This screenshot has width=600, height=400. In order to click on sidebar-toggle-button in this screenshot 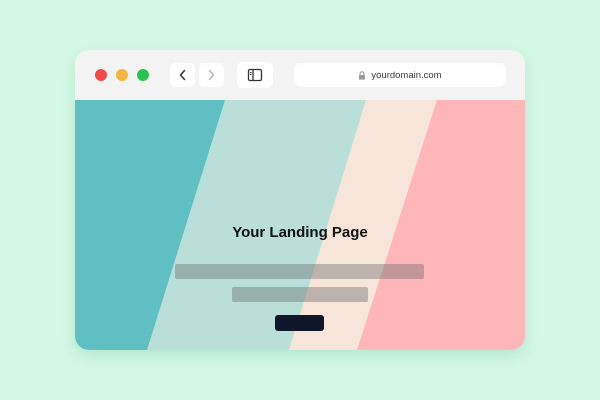, I will do `click(255, 75)`.